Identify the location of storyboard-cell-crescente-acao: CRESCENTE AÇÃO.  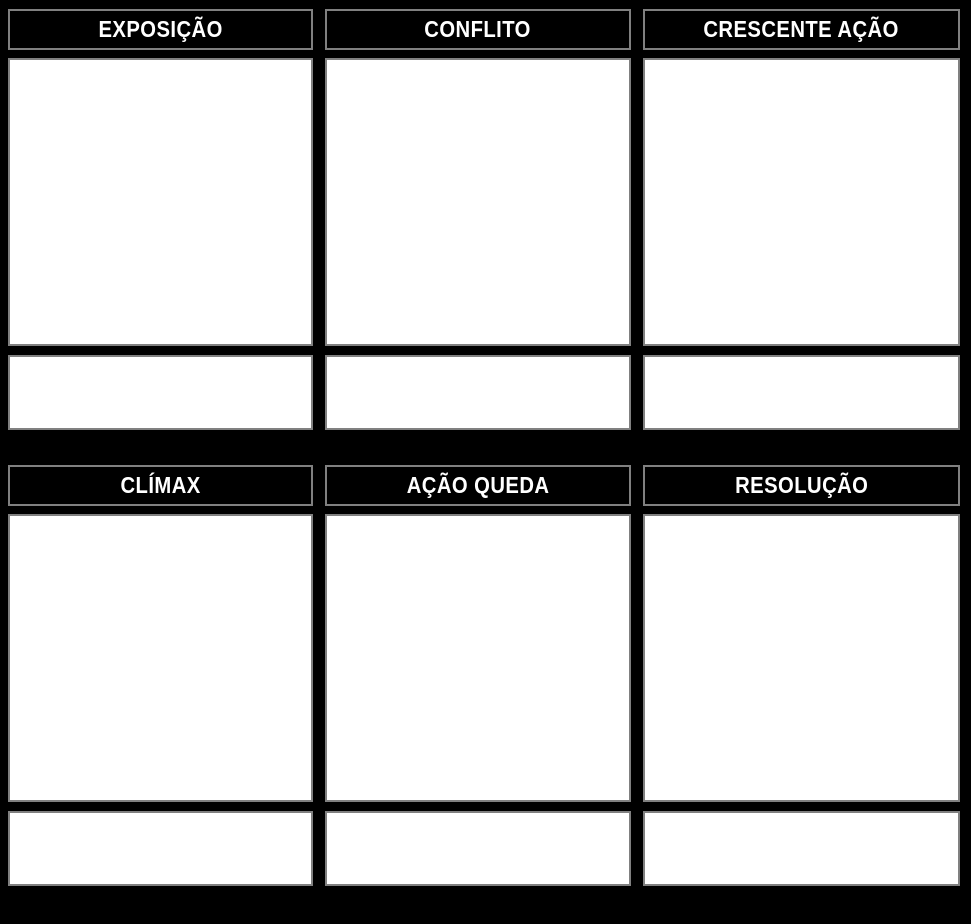
(801, 219).